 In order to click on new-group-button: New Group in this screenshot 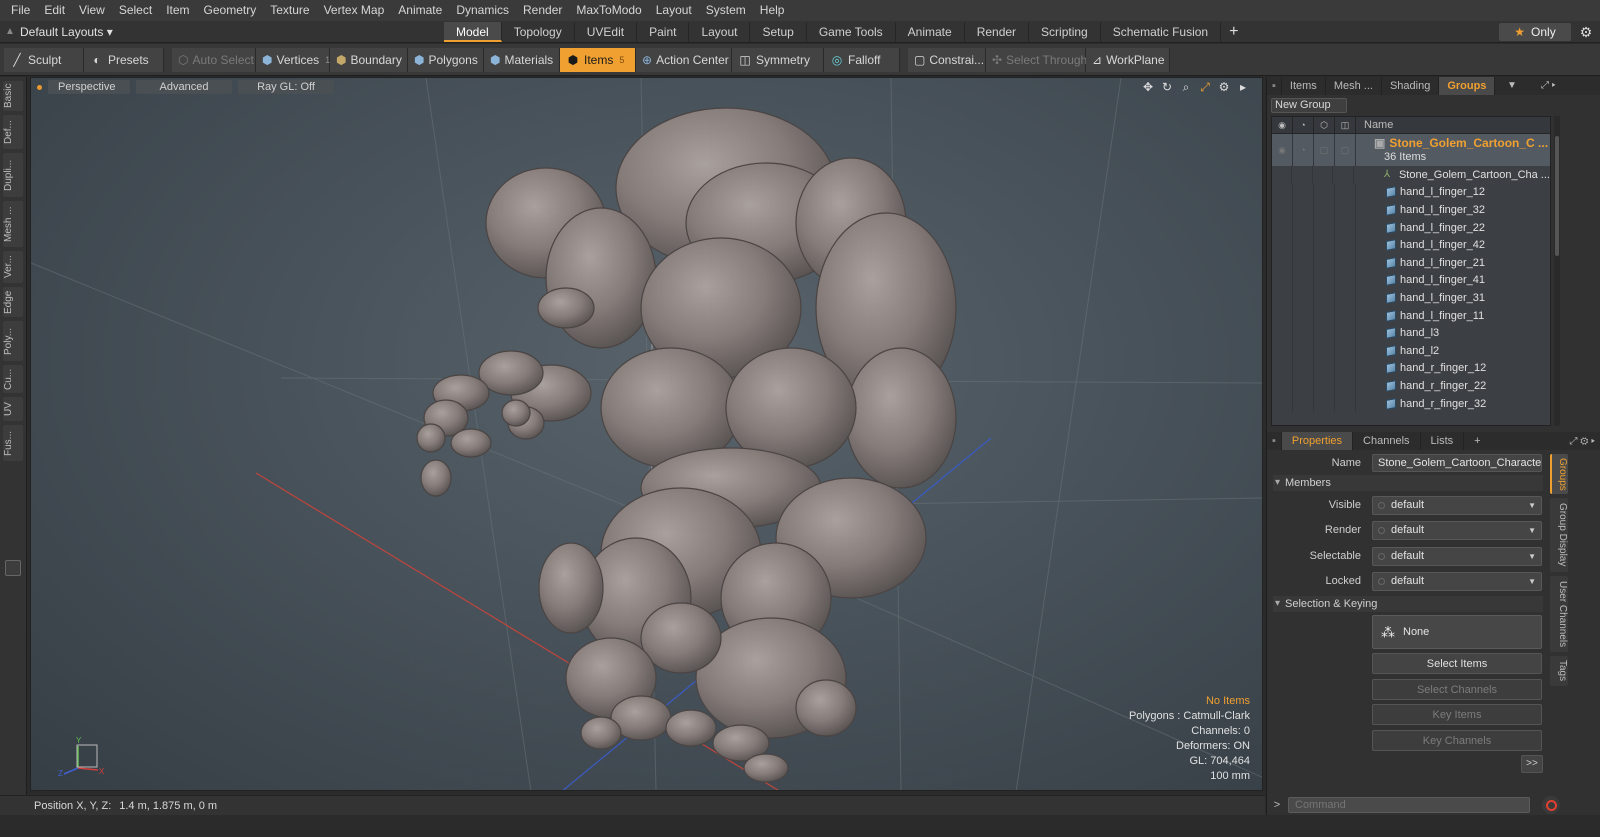, I will do `click(1309, 105)`.